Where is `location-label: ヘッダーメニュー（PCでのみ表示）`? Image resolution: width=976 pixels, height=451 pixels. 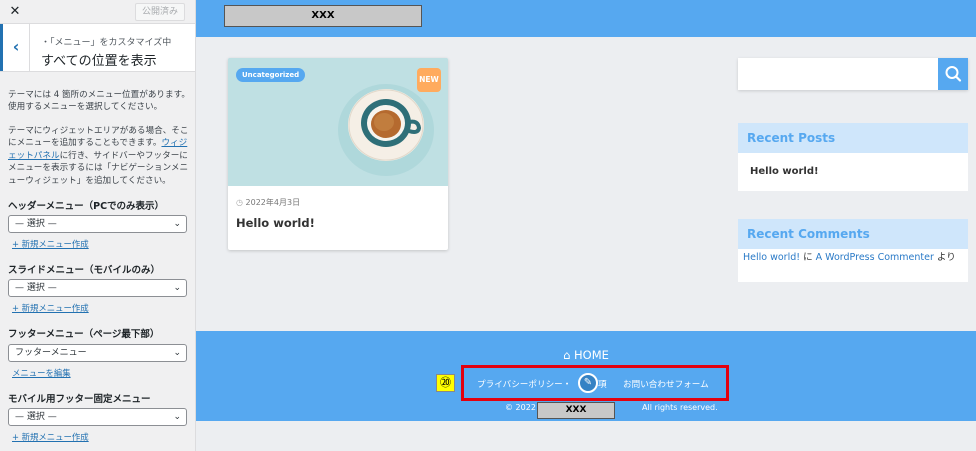 location-label: ヘッダーメニュー（PCでのみ表示） is located at coordinates (86, 206).